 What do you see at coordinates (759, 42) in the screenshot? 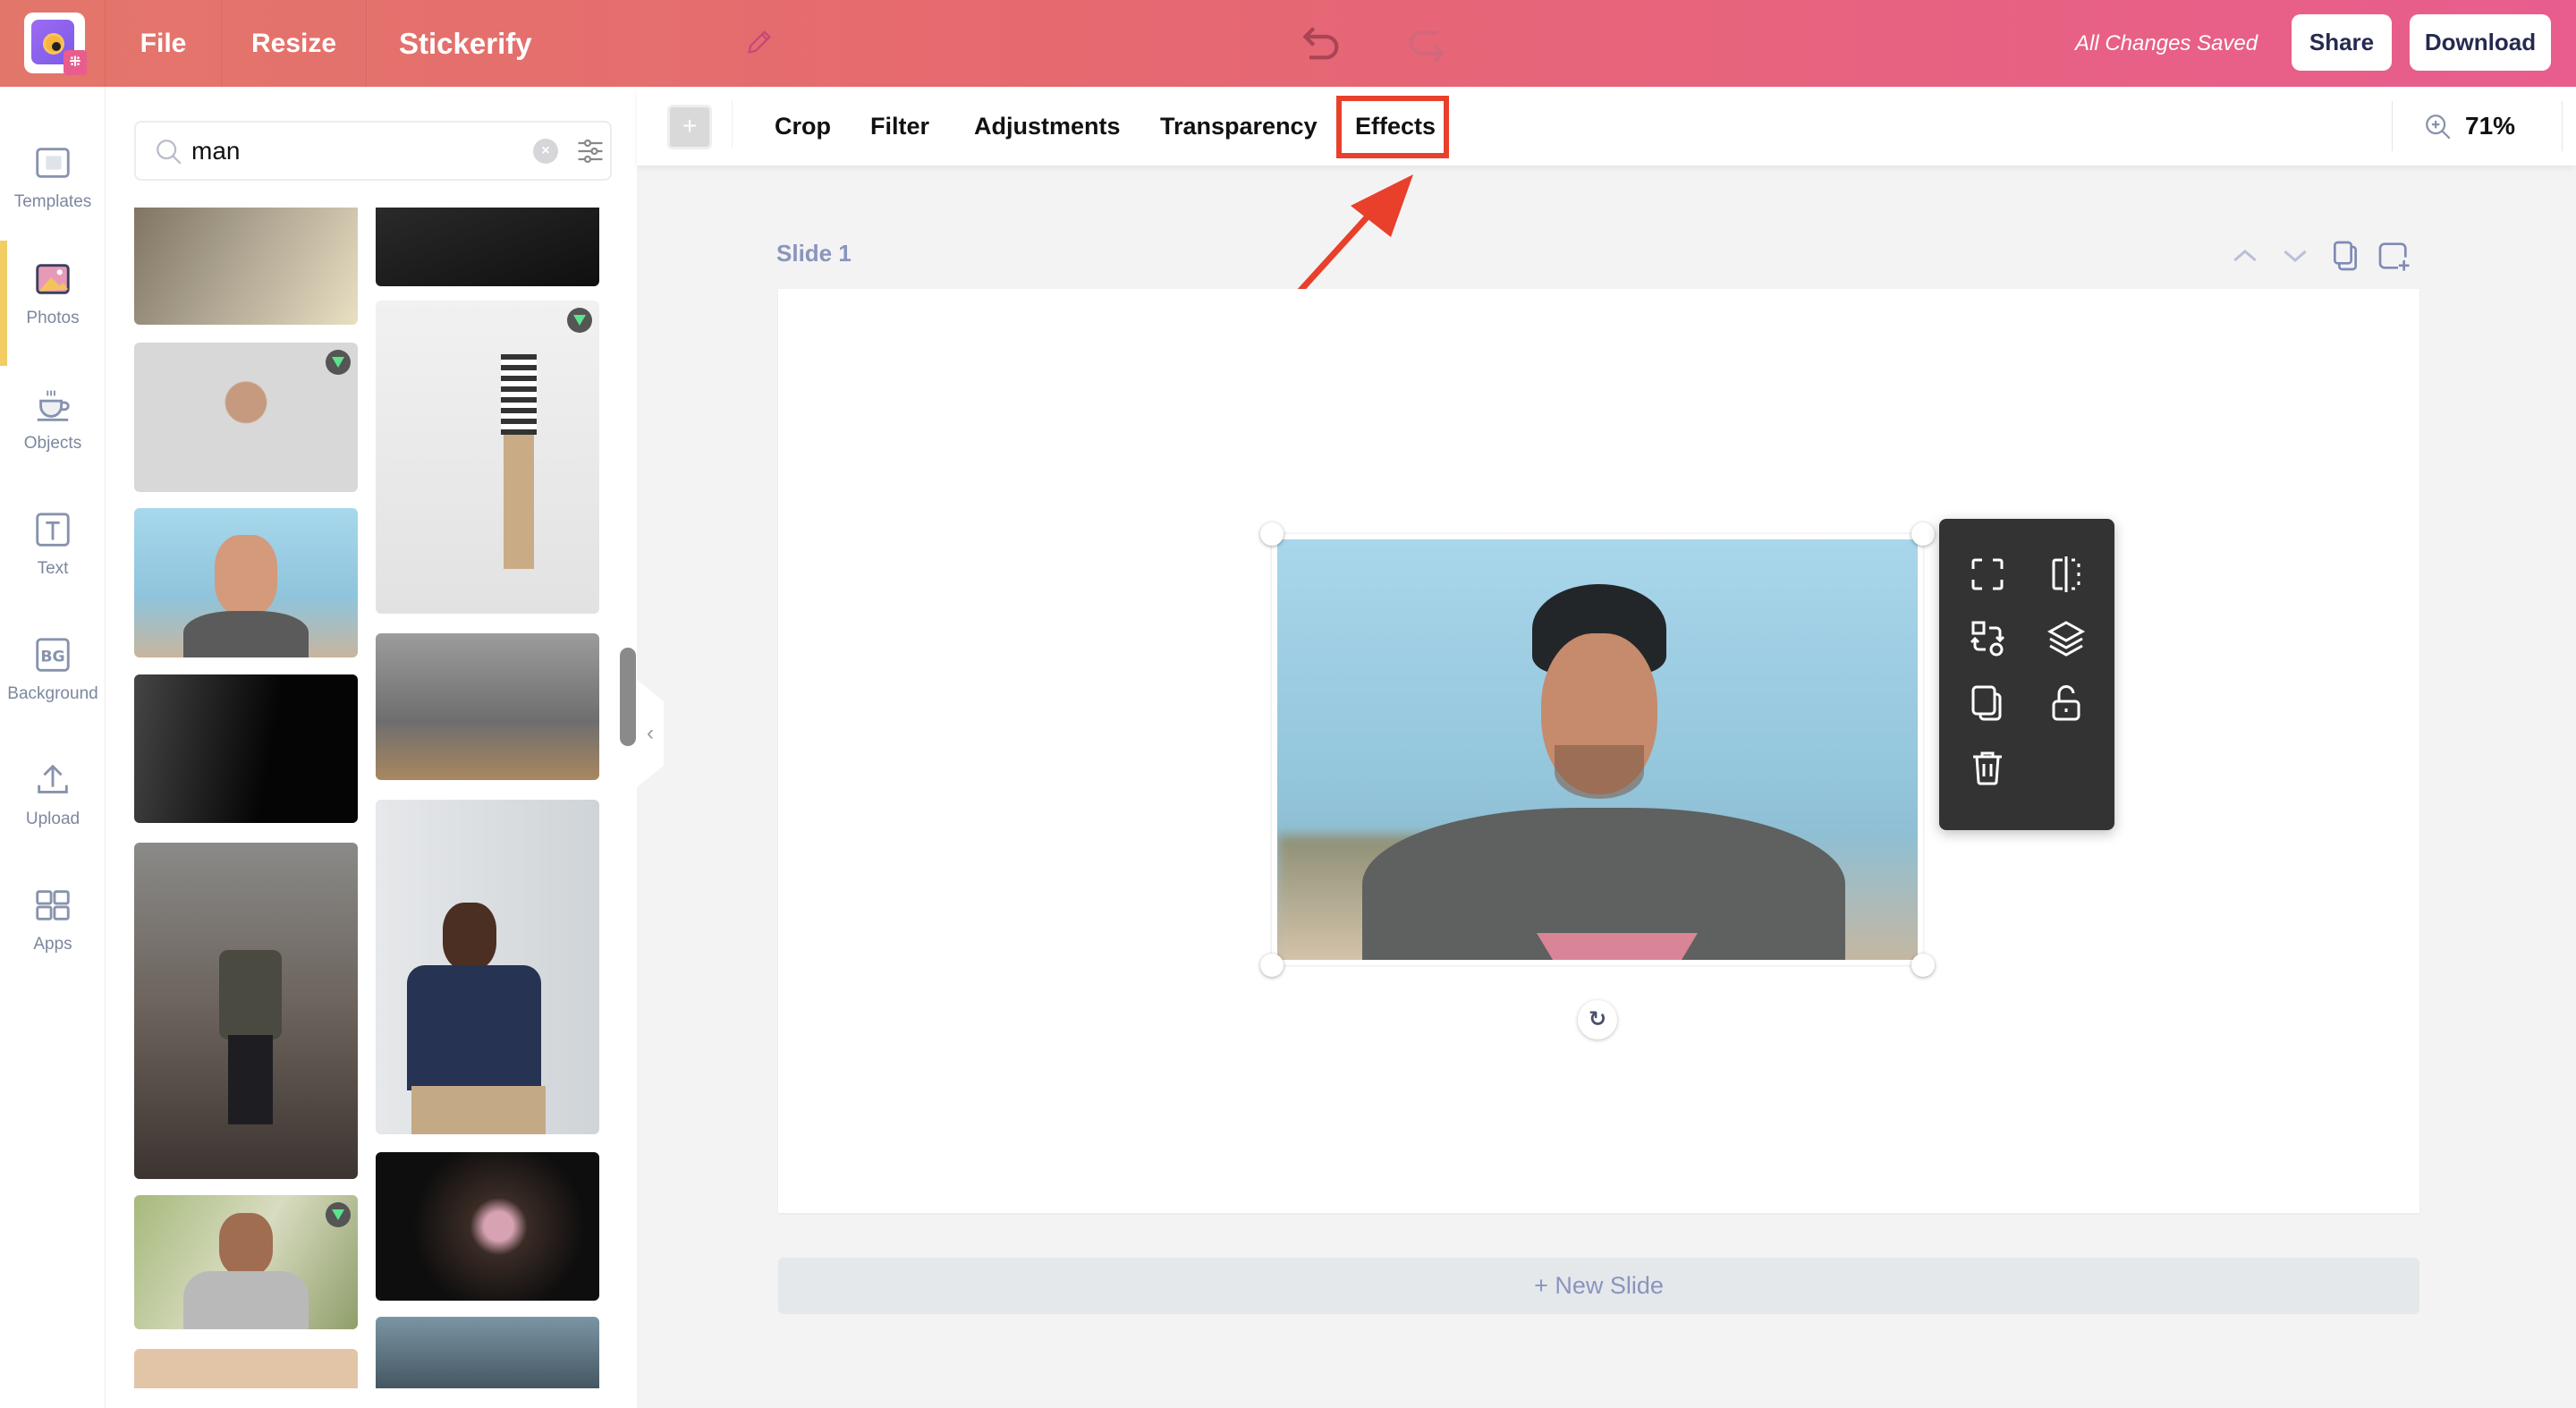
I see `edit-title-pencil-icon` at bounding box center [759, 42].